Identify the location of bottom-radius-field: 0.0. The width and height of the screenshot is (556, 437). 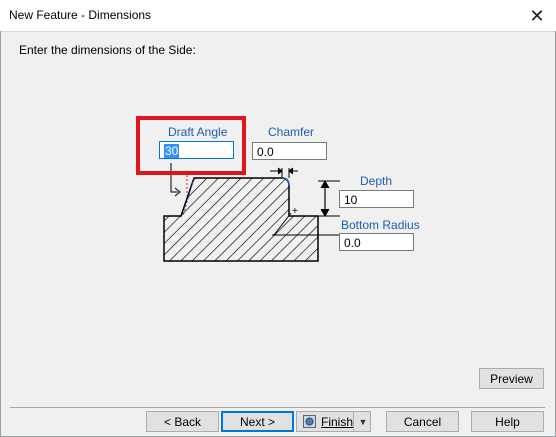
(376, 242).